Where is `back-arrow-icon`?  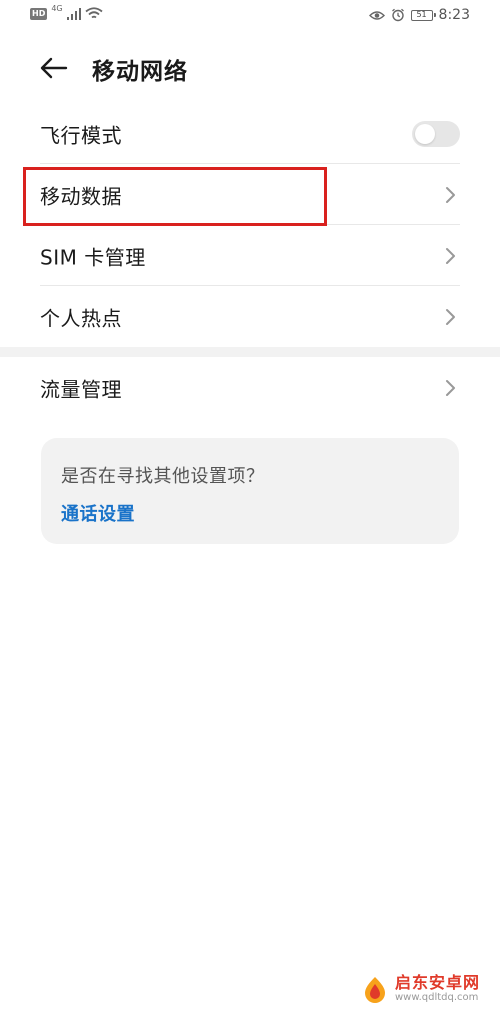
back-arrow-icon is located at coordinates (54, 68).